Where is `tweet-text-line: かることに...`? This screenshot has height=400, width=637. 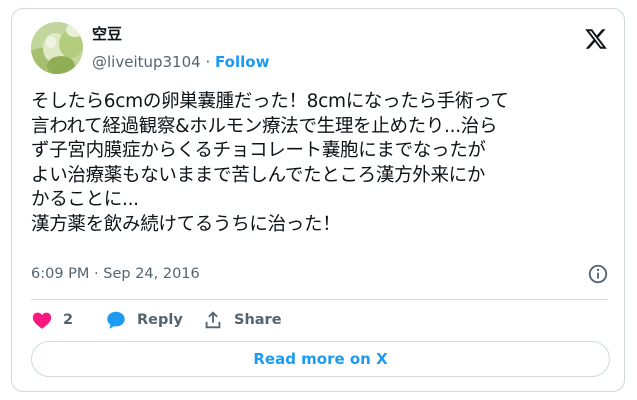
tweet-text-line: かることに... is located at coordinates (85, 200).